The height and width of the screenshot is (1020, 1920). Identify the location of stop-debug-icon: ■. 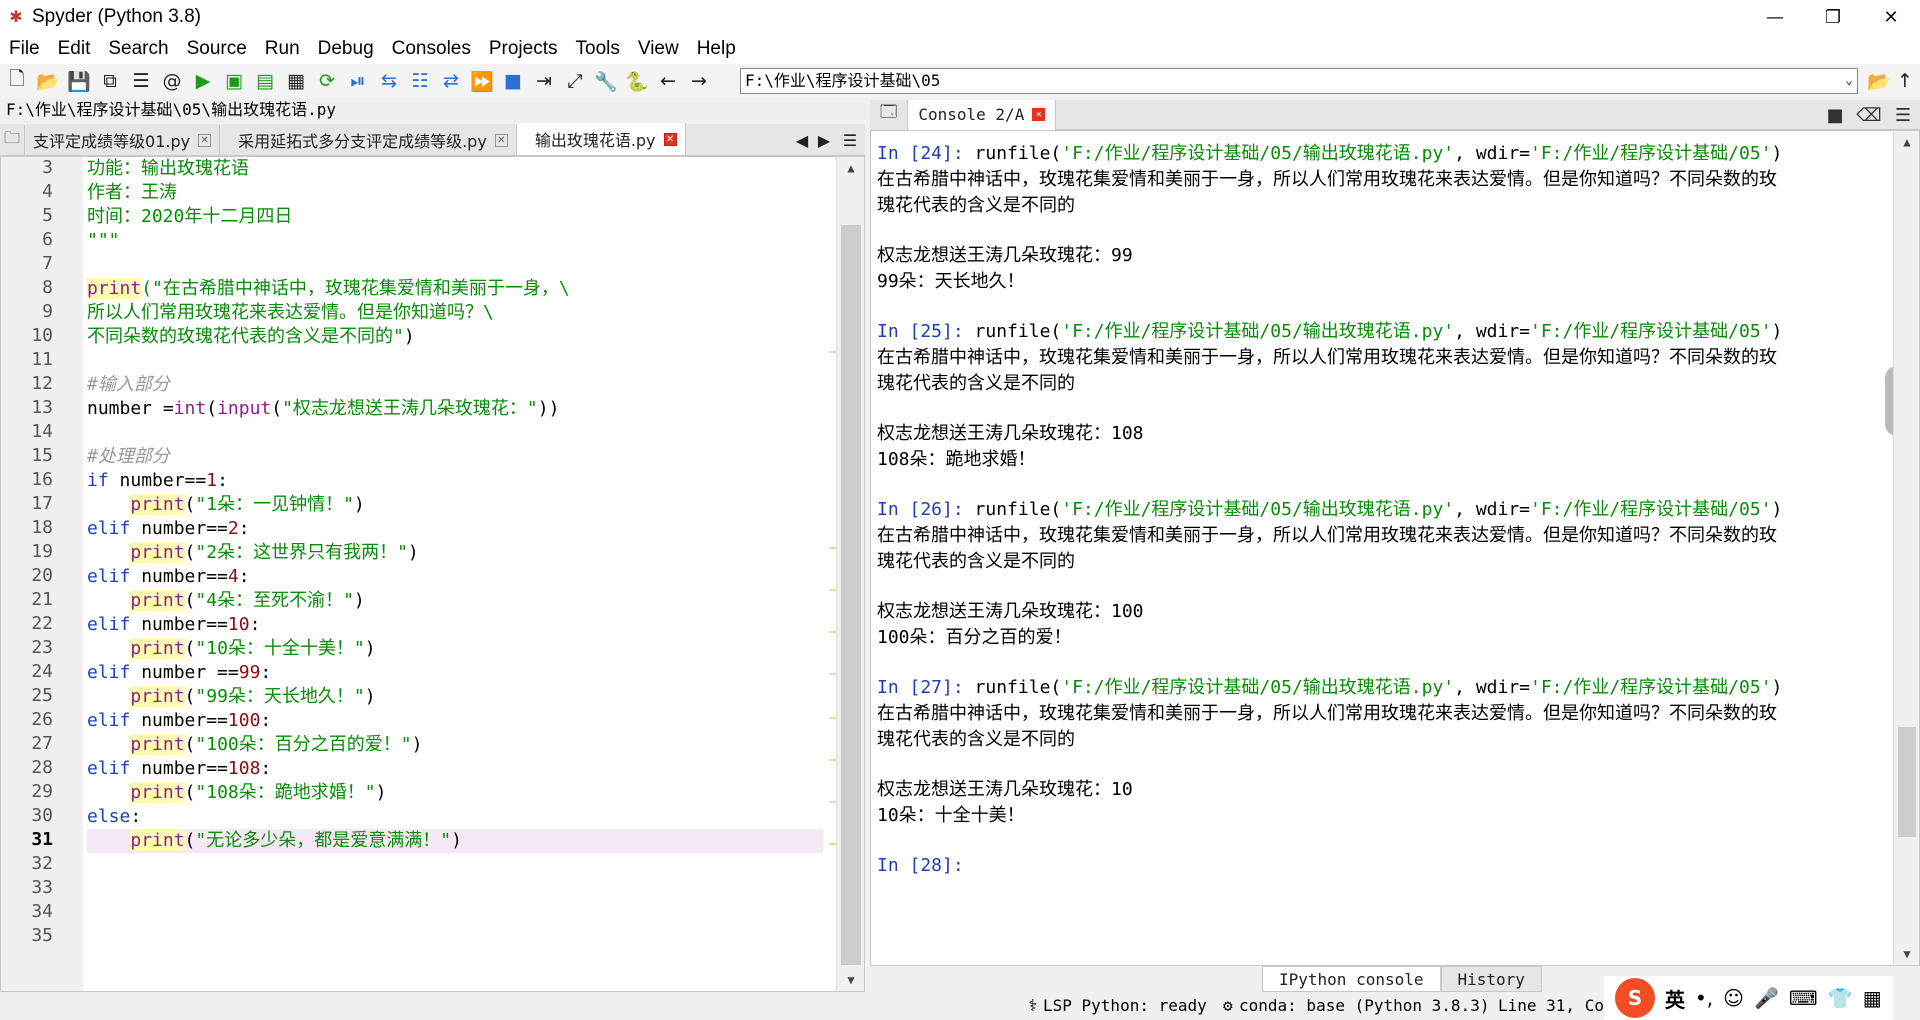
(513, 81).